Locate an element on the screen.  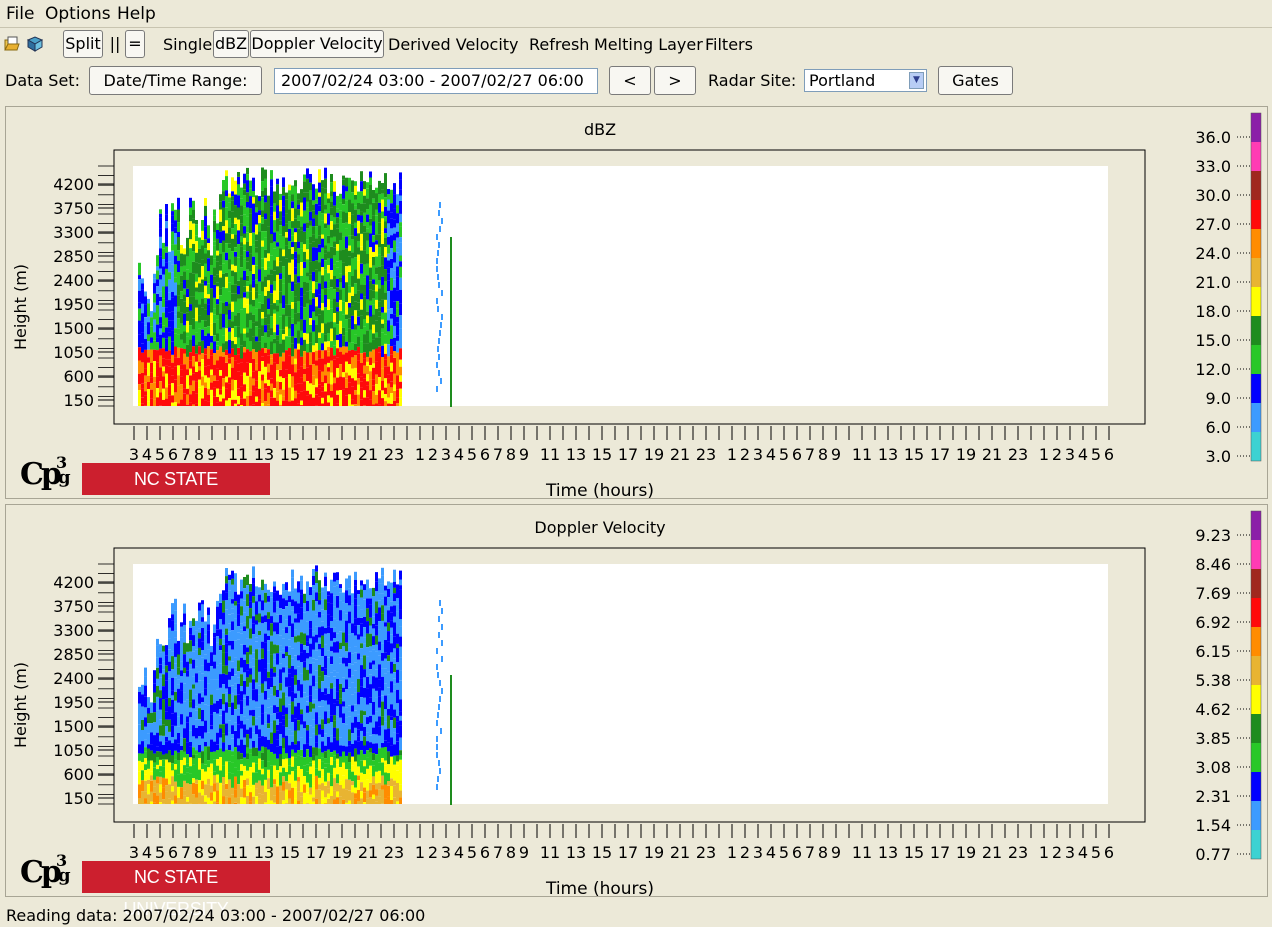
filters-button: Filters is located at coordinates (729, 44).